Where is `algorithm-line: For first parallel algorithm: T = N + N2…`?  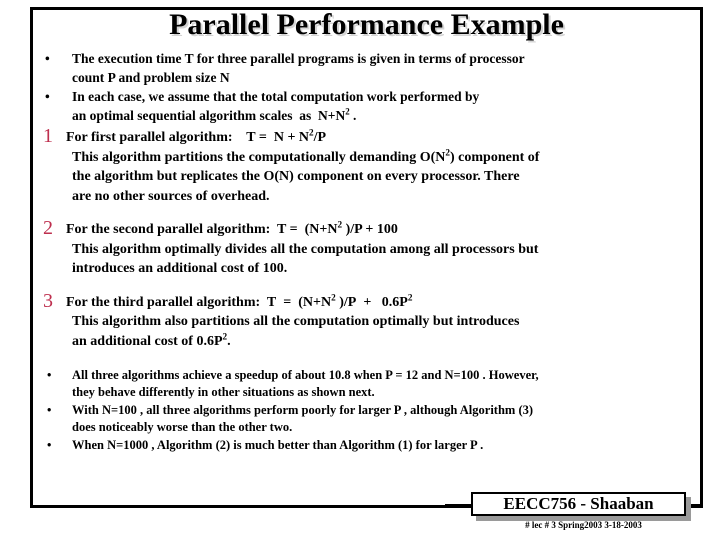
algorithm-line: For first parallel algorithm: T = N + N2… is located at coordinates (196, 136).